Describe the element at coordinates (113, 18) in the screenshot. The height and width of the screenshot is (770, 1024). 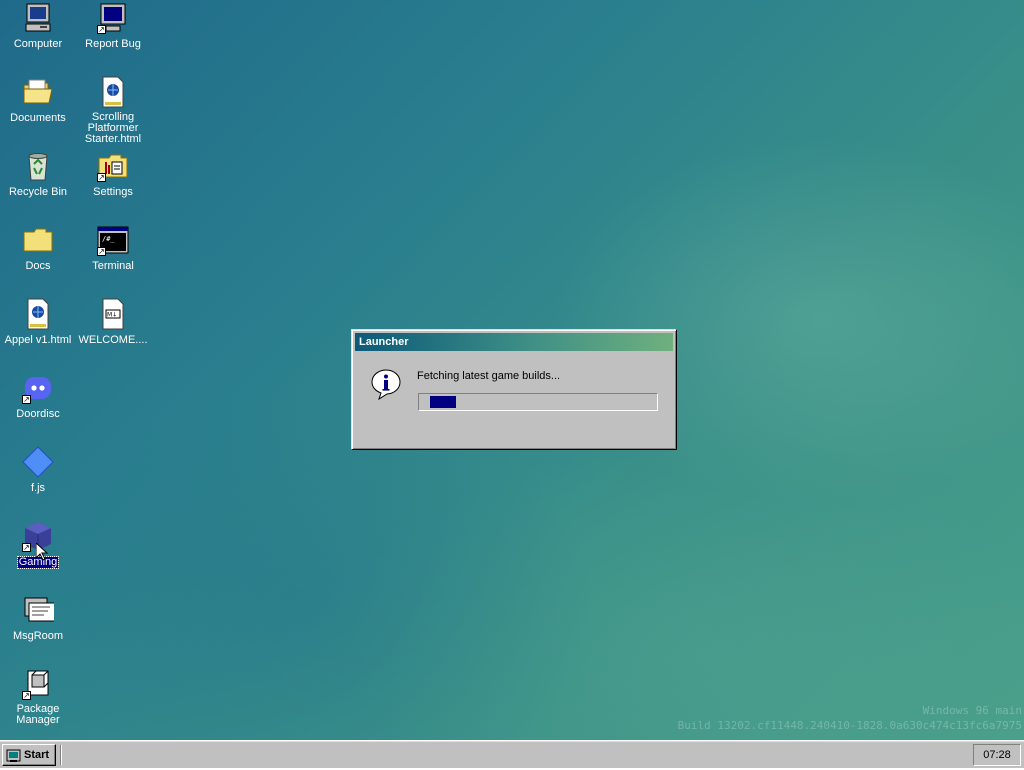
I see `monitor-shortcut-icon: ↗` at that location.